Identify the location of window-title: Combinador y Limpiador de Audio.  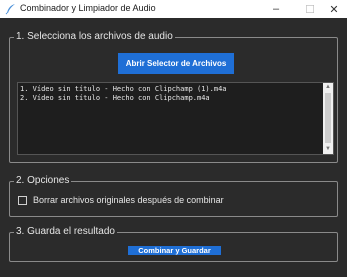
(88, 8).